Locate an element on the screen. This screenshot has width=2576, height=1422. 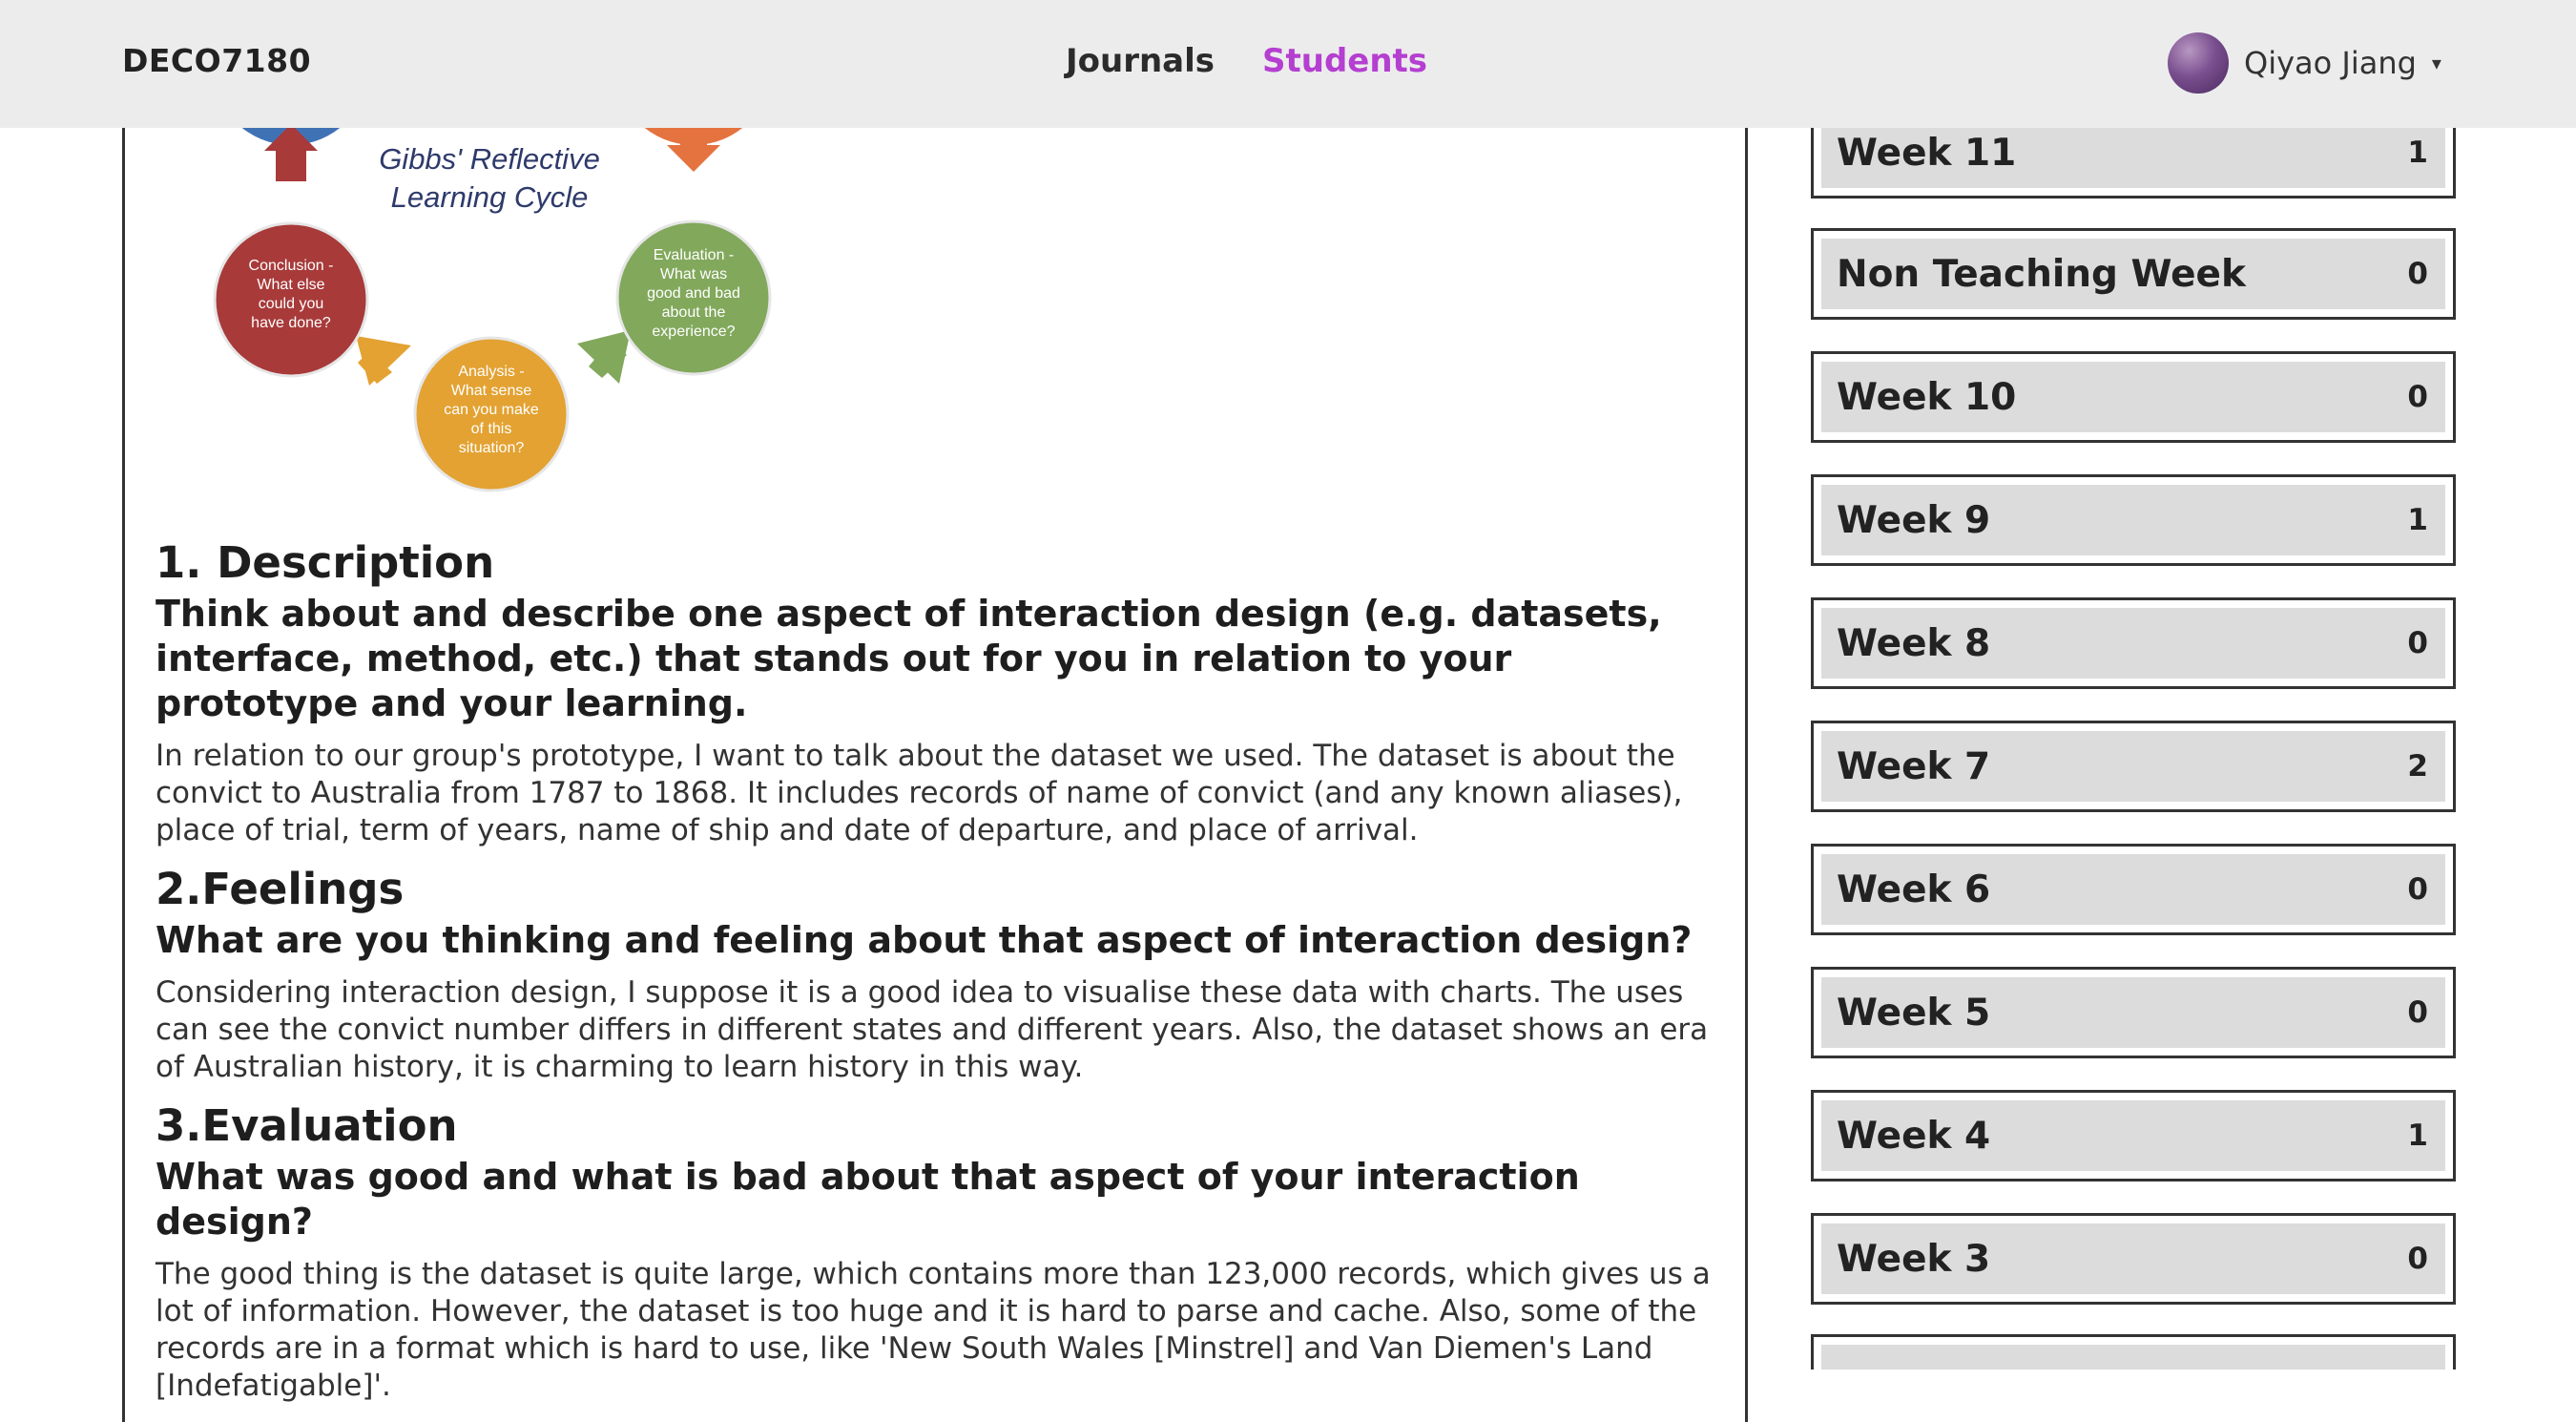
week-item-5: Week 5 0 is located at coordinates (2133, 1012).